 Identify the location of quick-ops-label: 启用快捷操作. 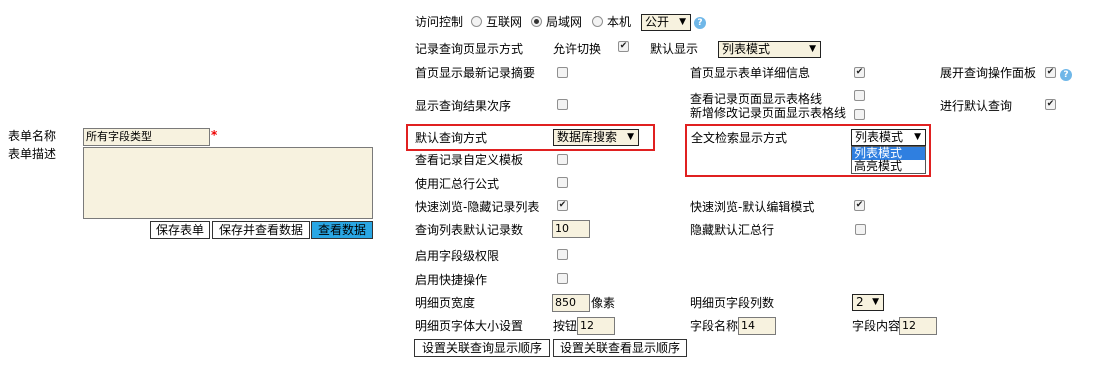
(451, 280).